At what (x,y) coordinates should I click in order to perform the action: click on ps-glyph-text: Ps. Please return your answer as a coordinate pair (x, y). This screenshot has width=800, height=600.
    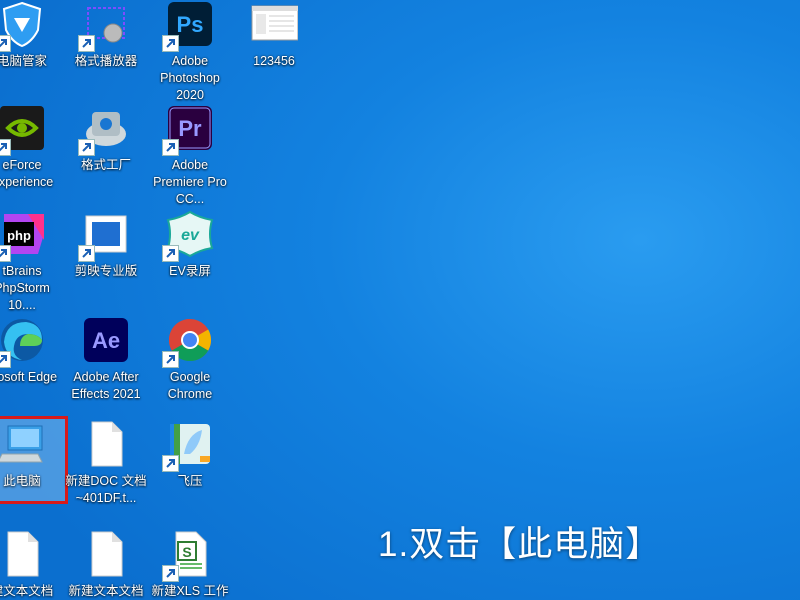
    Looking at the image, I should click on (190, 24).